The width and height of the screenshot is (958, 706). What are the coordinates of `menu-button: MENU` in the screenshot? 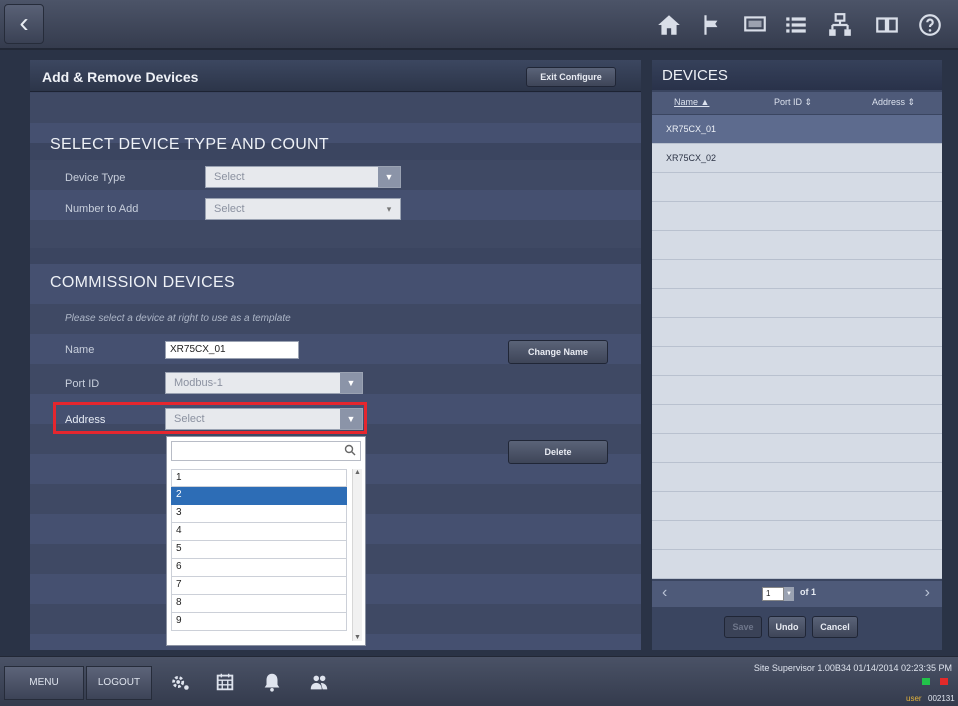 It's located at (44, 683).